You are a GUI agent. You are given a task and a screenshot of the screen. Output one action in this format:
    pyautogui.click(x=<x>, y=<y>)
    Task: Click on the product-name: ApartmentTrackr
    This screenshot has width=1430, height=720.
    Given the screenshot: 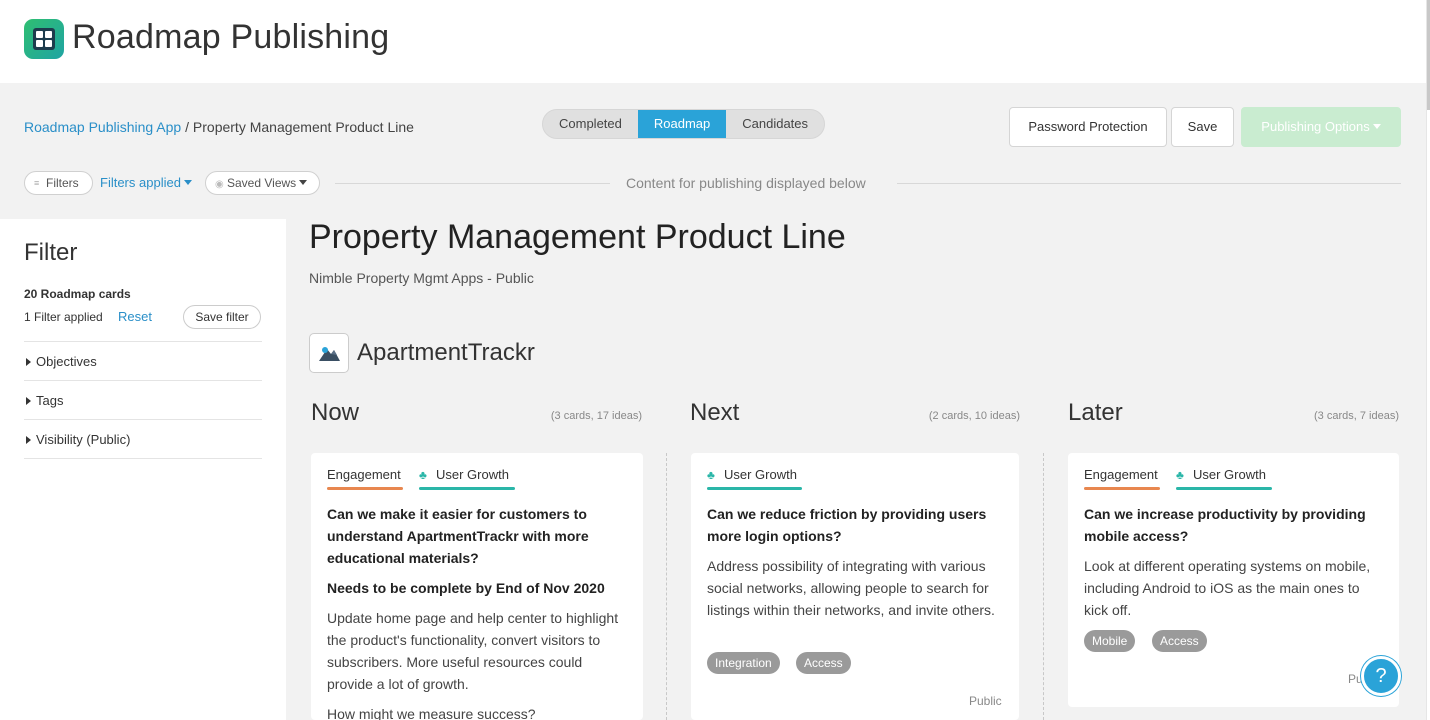 What is the action you would take?
    pyautogui.click(x=446, y=352)
    